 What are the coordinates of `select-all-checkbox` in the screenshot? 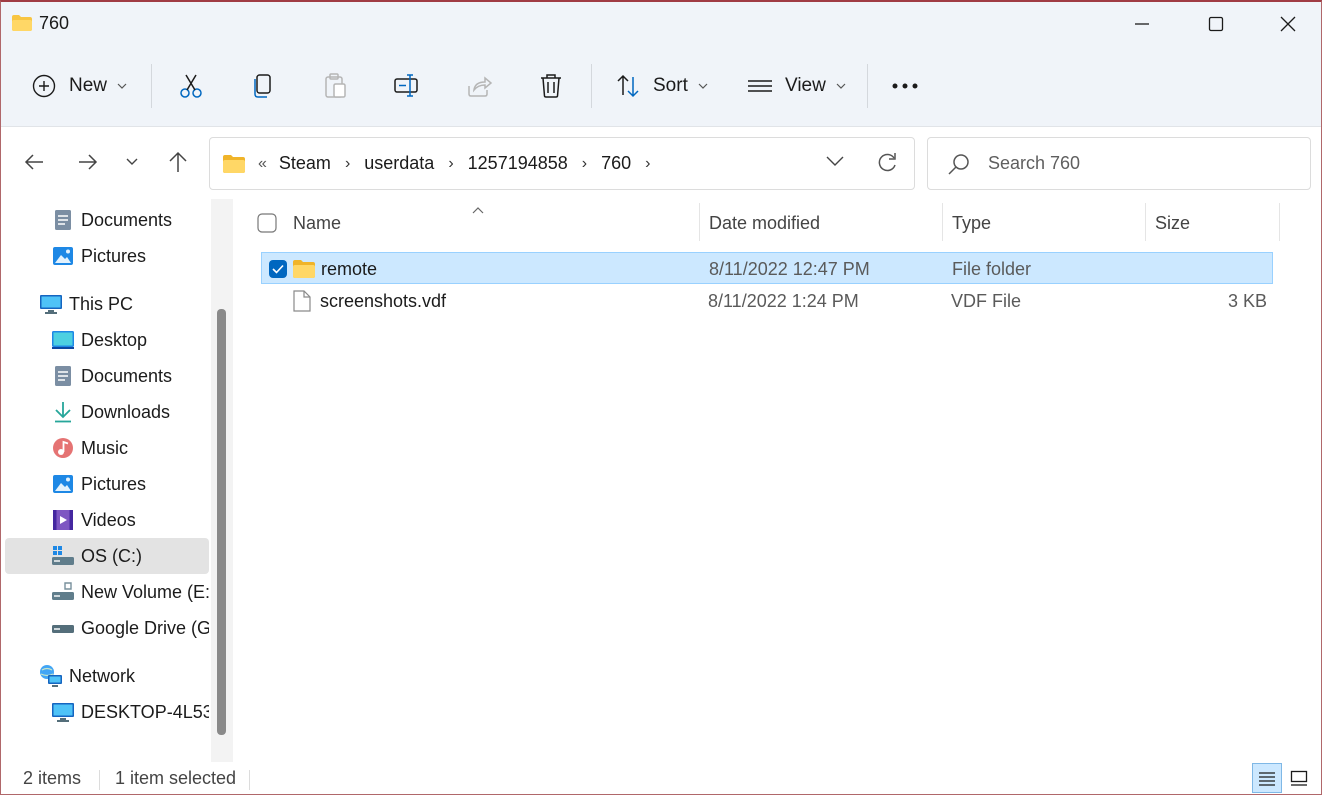 It's located at (267, 223).